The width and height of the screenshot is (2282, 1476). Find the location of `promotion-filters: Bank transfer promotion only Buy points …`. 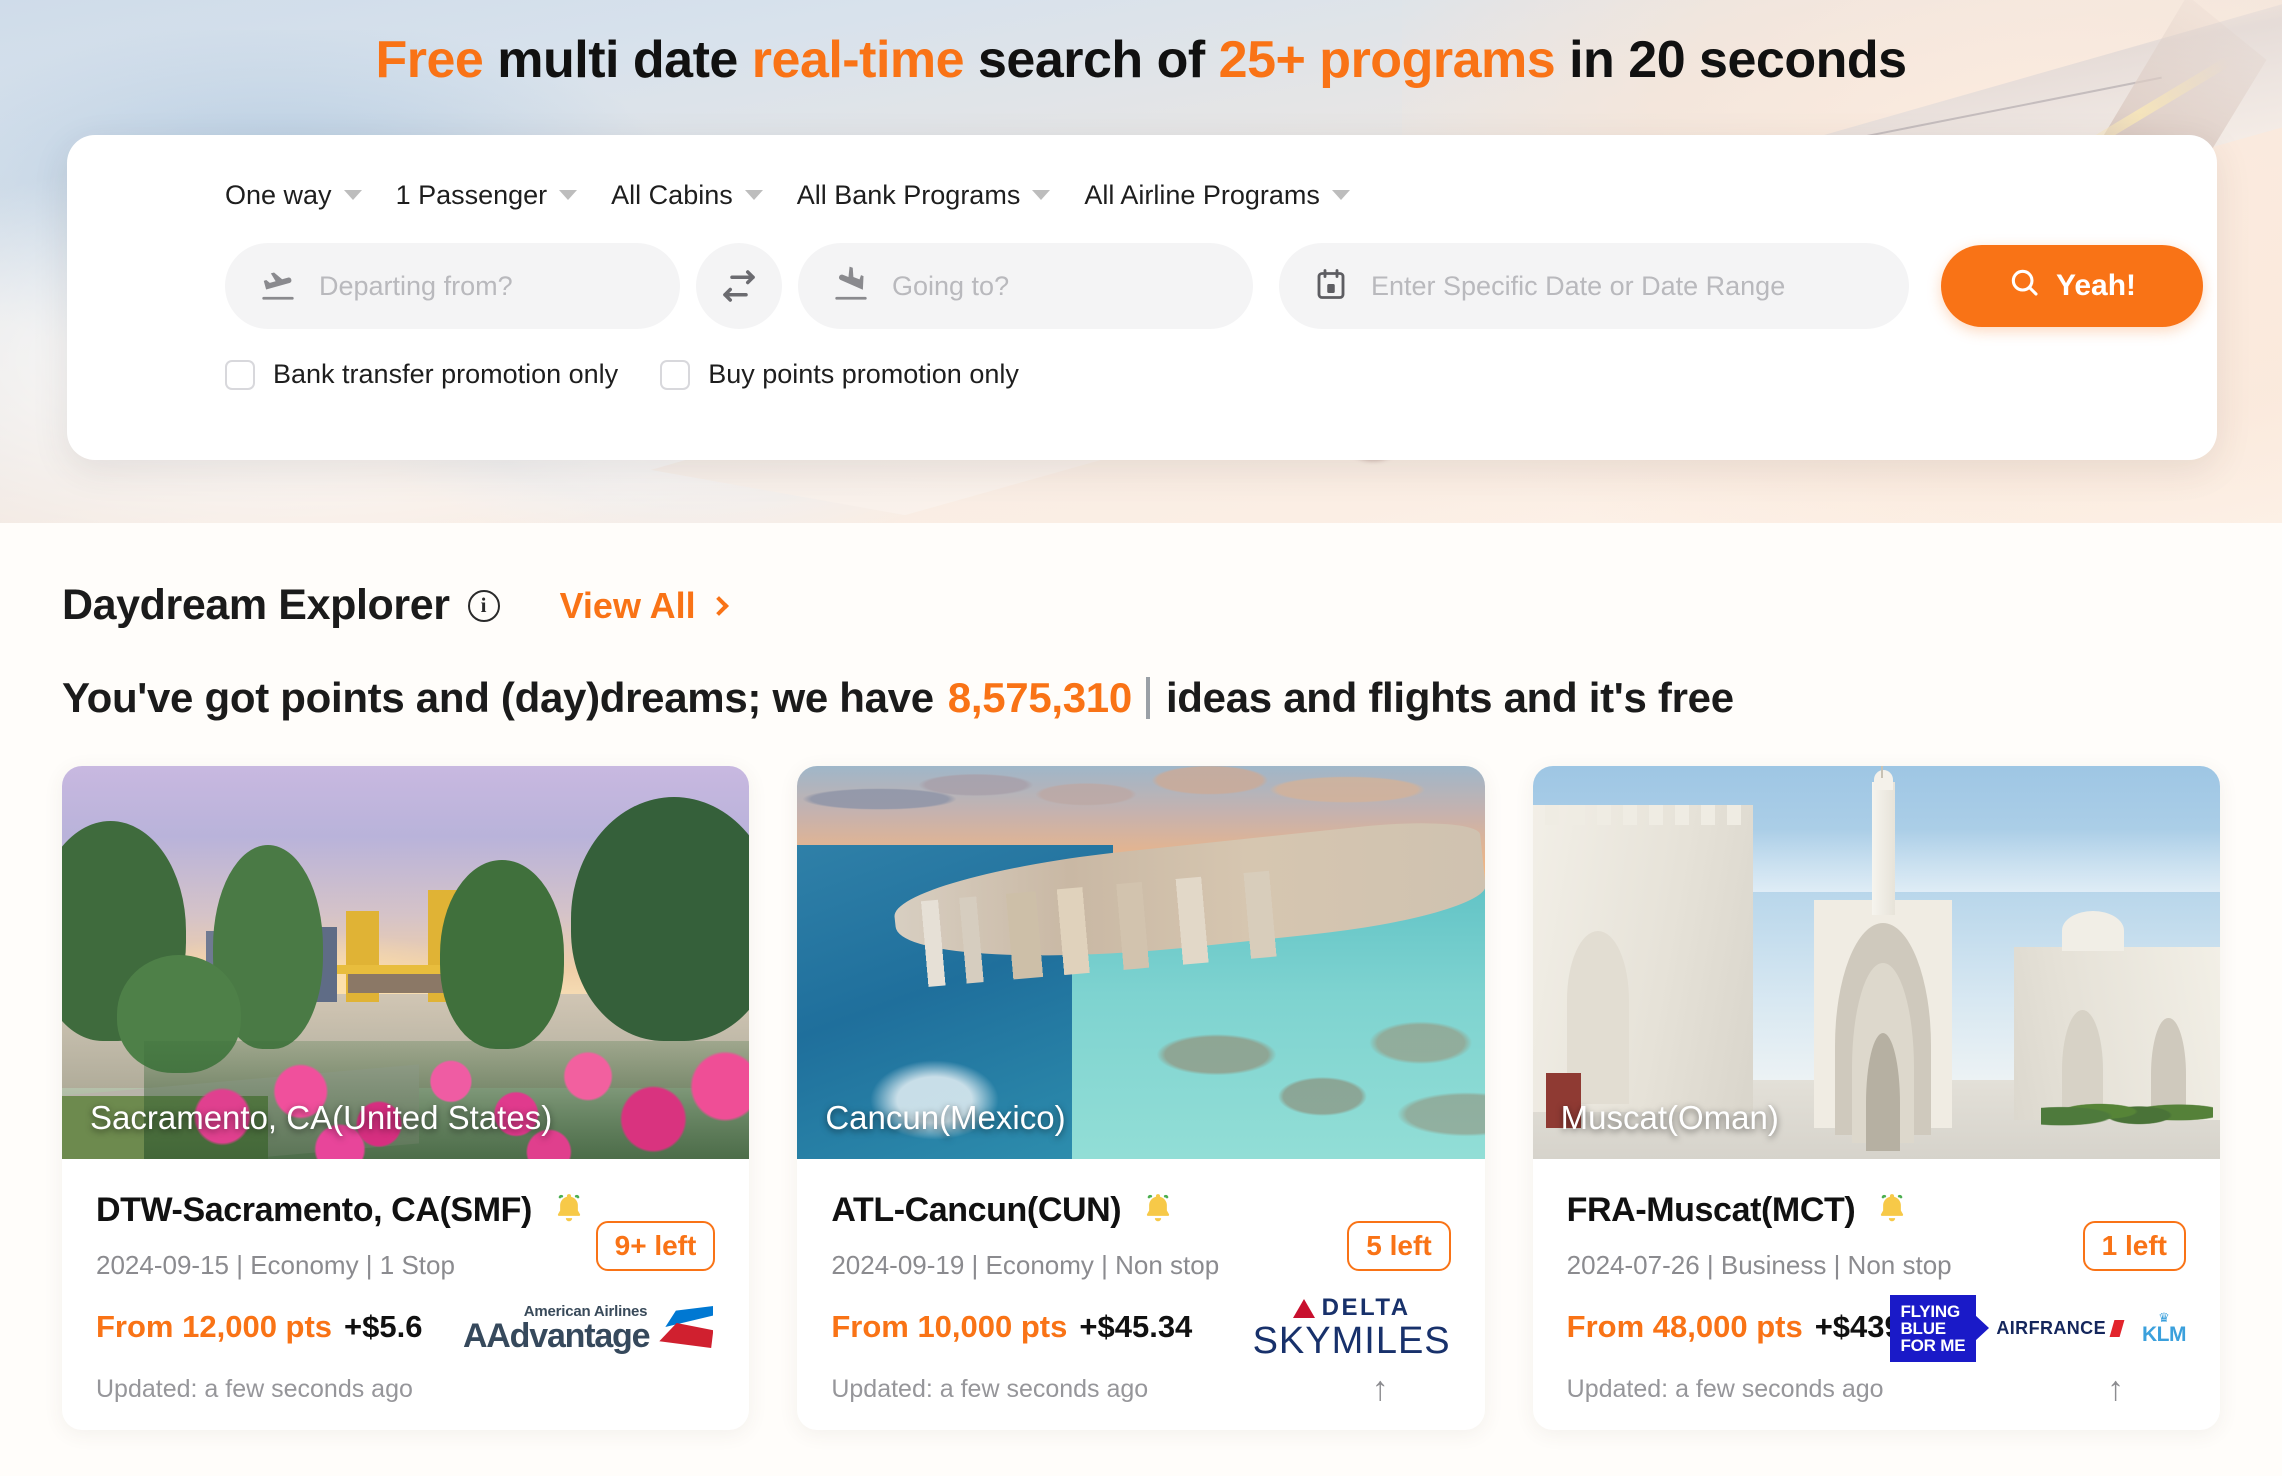

promotion-filters: Bank transfer promotion only Buy points … is located at coordinates (1142, 374).